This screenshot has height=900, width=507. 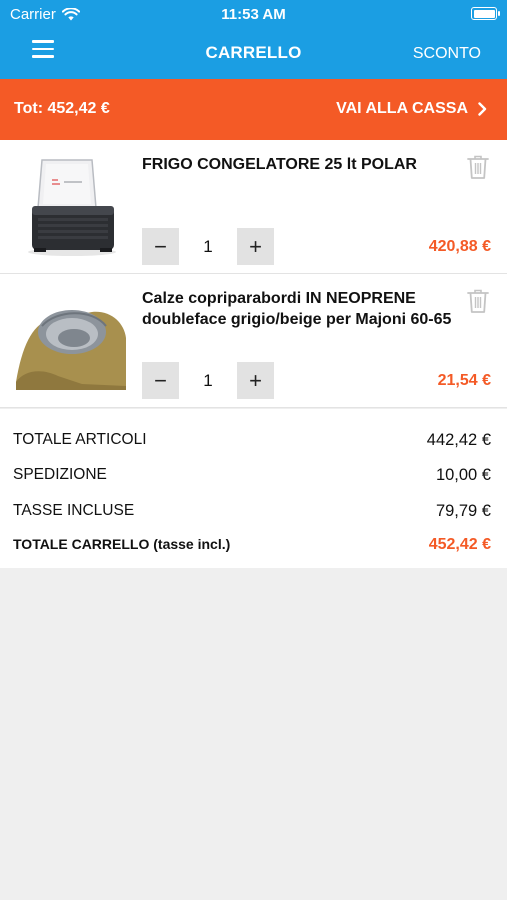 What do you see at coordinates (279, 164) in the screenshot?
I see `item-name: FRIGO CONGELATORE 25 lt POLAR` at bounding box center [279, 164].